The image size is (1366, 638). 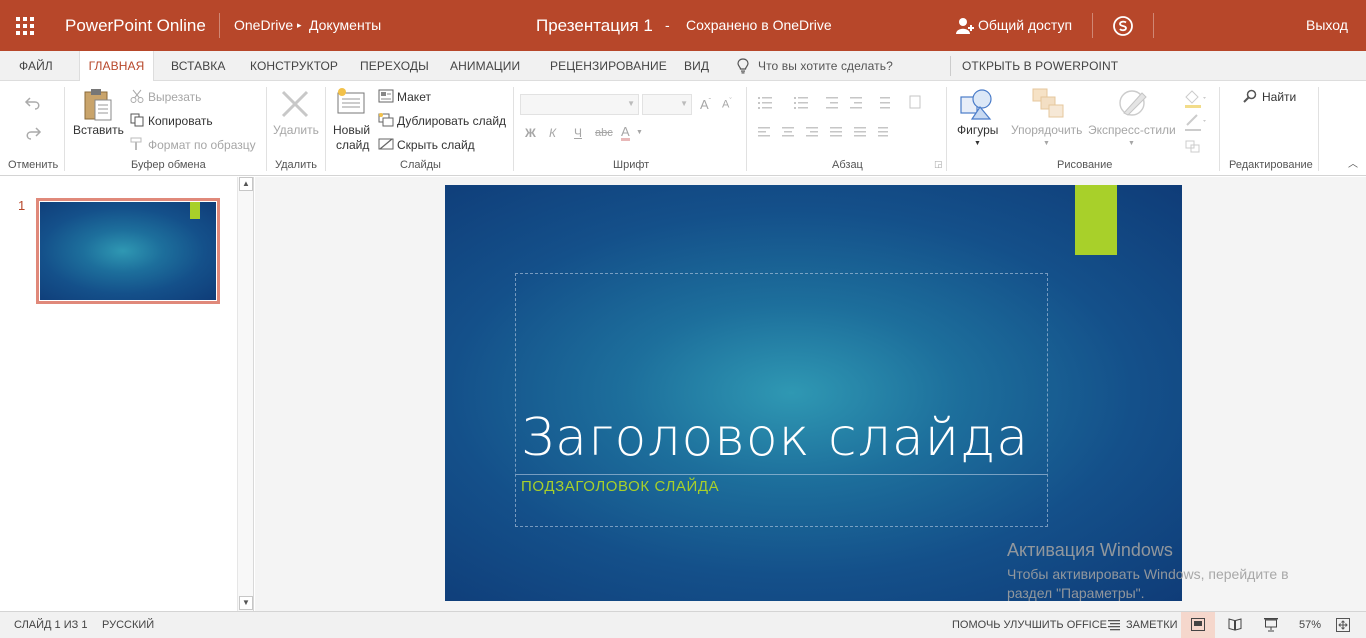 I want to click on thumbnail-number: 1, so click(x=22, y=205).